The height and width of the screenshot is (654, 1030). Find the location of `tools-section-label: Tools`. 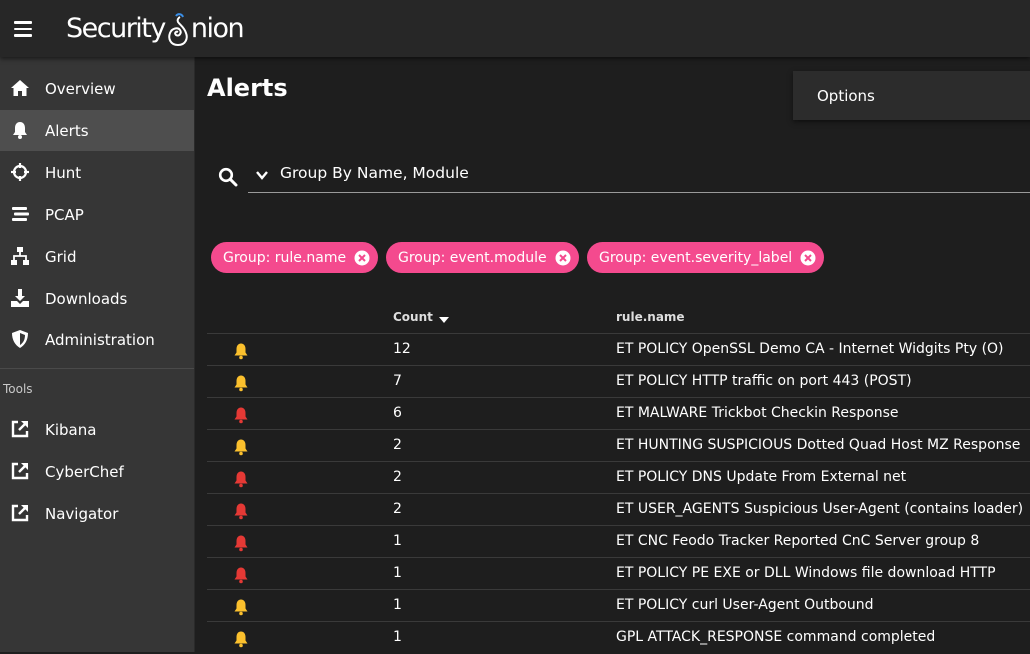

tools-section-label: Tools is located at coordinates (18, 389).